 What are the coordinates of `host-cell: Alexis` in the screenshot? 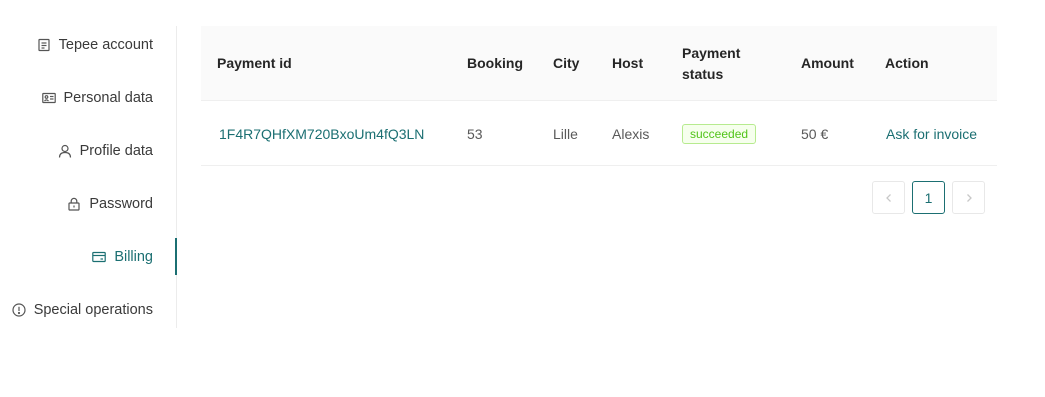 It's located at (631, 133).